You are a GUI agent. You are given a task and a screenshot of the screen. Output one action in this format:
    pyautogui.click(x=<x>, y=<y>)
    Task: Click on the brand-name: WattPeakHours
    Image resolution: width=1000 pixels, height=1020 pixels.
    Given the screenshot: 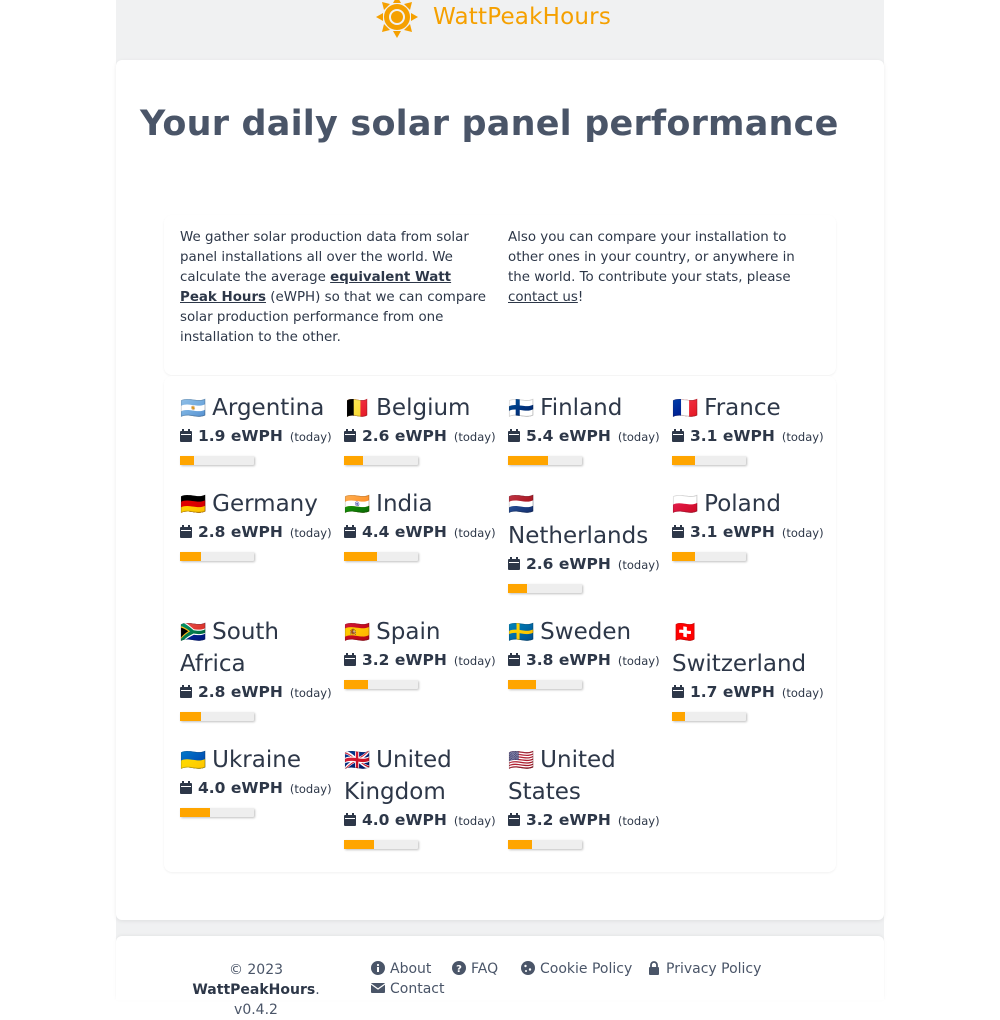 What is the action you would take?
    pyautogui.click(x=522, y=17)
    